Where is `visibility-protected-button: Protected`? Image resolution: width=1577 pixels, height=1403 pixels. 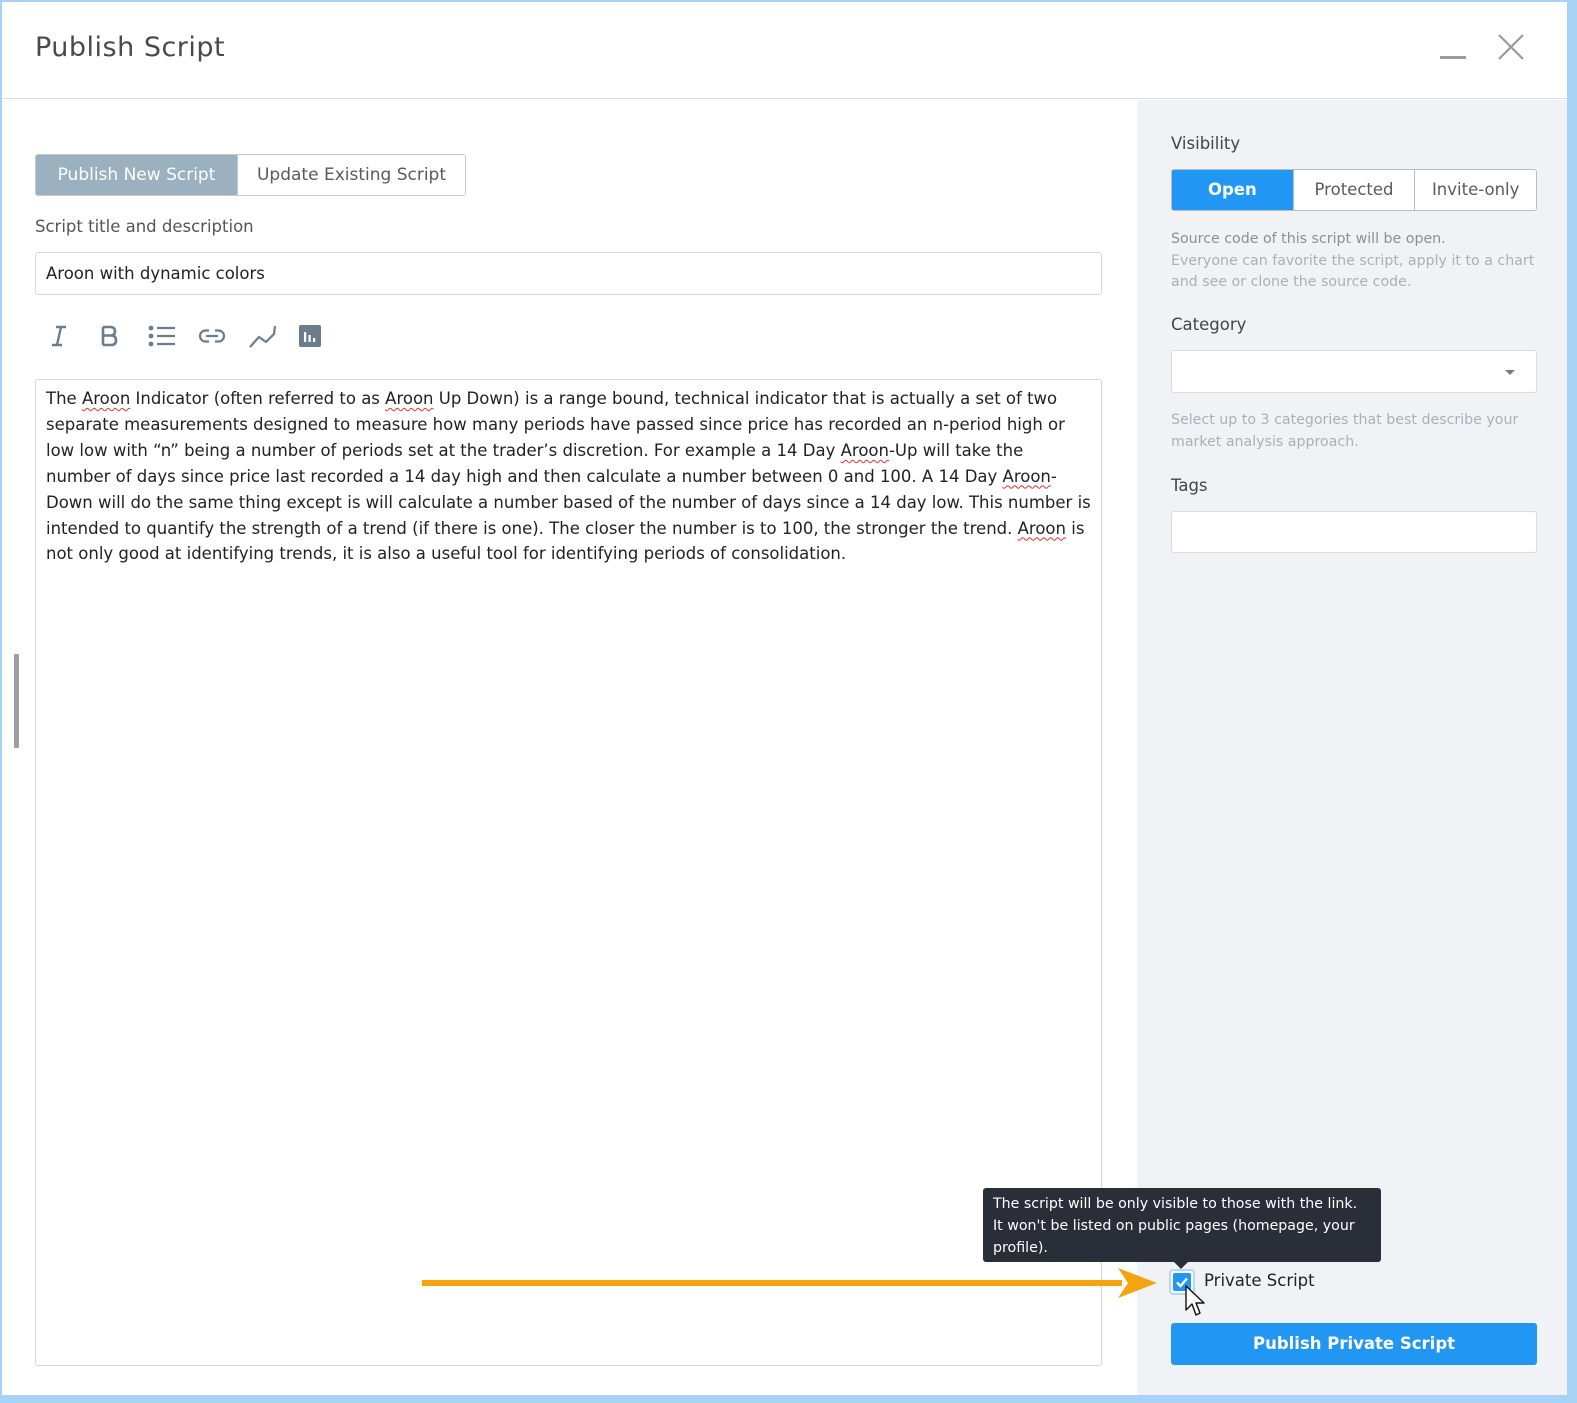
visibility-protected-button: Protected is located at coordinates (1353, 190).